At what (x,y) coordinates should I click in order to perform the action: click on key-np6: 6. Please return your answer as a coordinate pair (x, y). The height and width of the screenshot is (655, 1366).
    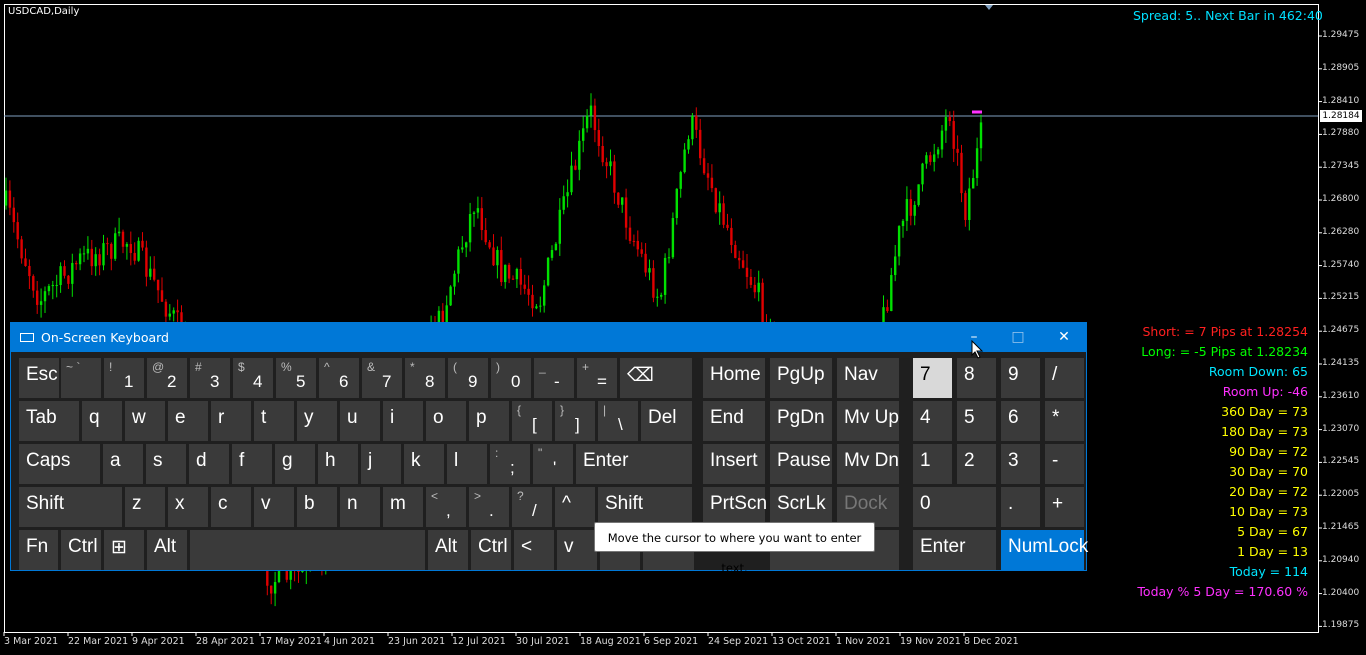
    Looking at the image, I should click on (1020, 421).